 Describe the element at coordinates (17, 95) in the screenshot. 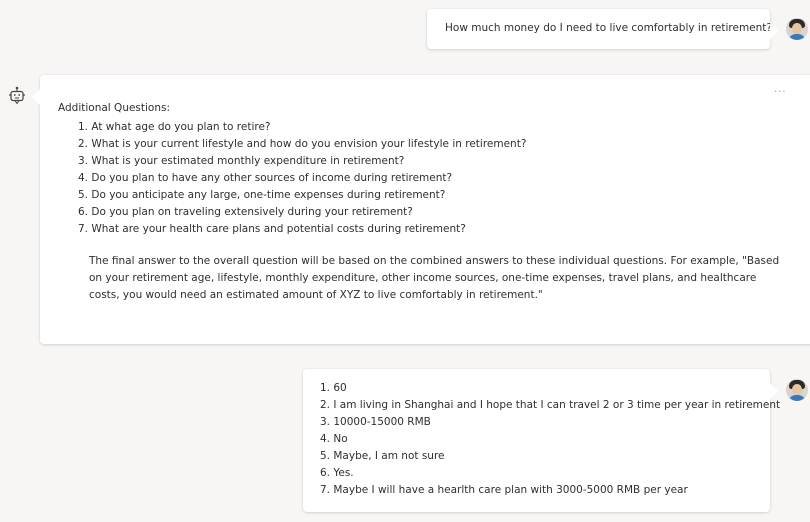

I see `bot-icon` at that location.